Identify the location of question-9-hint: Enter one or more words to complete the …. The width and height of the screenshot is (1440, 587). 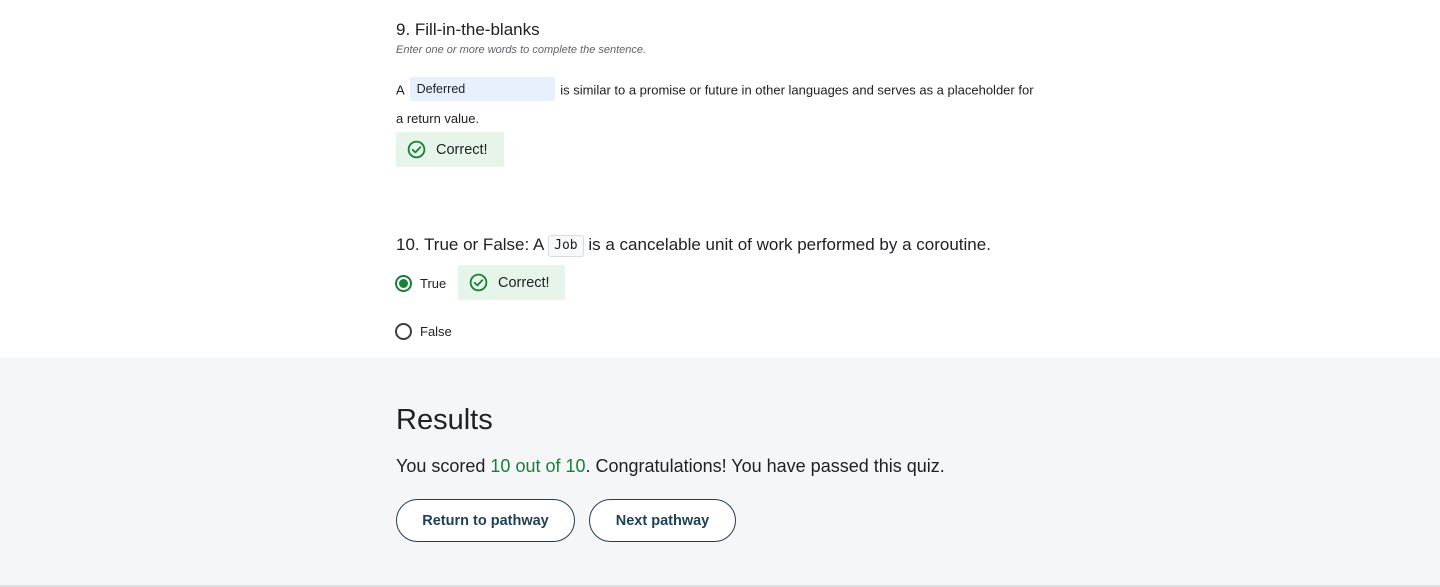
(521, 50).